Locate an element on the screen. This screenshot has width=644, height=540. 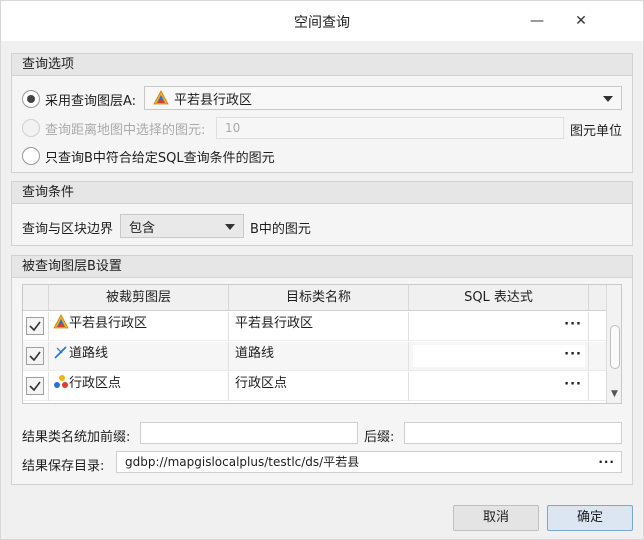
save-dir-input: gdbp://mapgislocalplus/testlc/ds/平若县 ··· is located at coordinates (369, 462).